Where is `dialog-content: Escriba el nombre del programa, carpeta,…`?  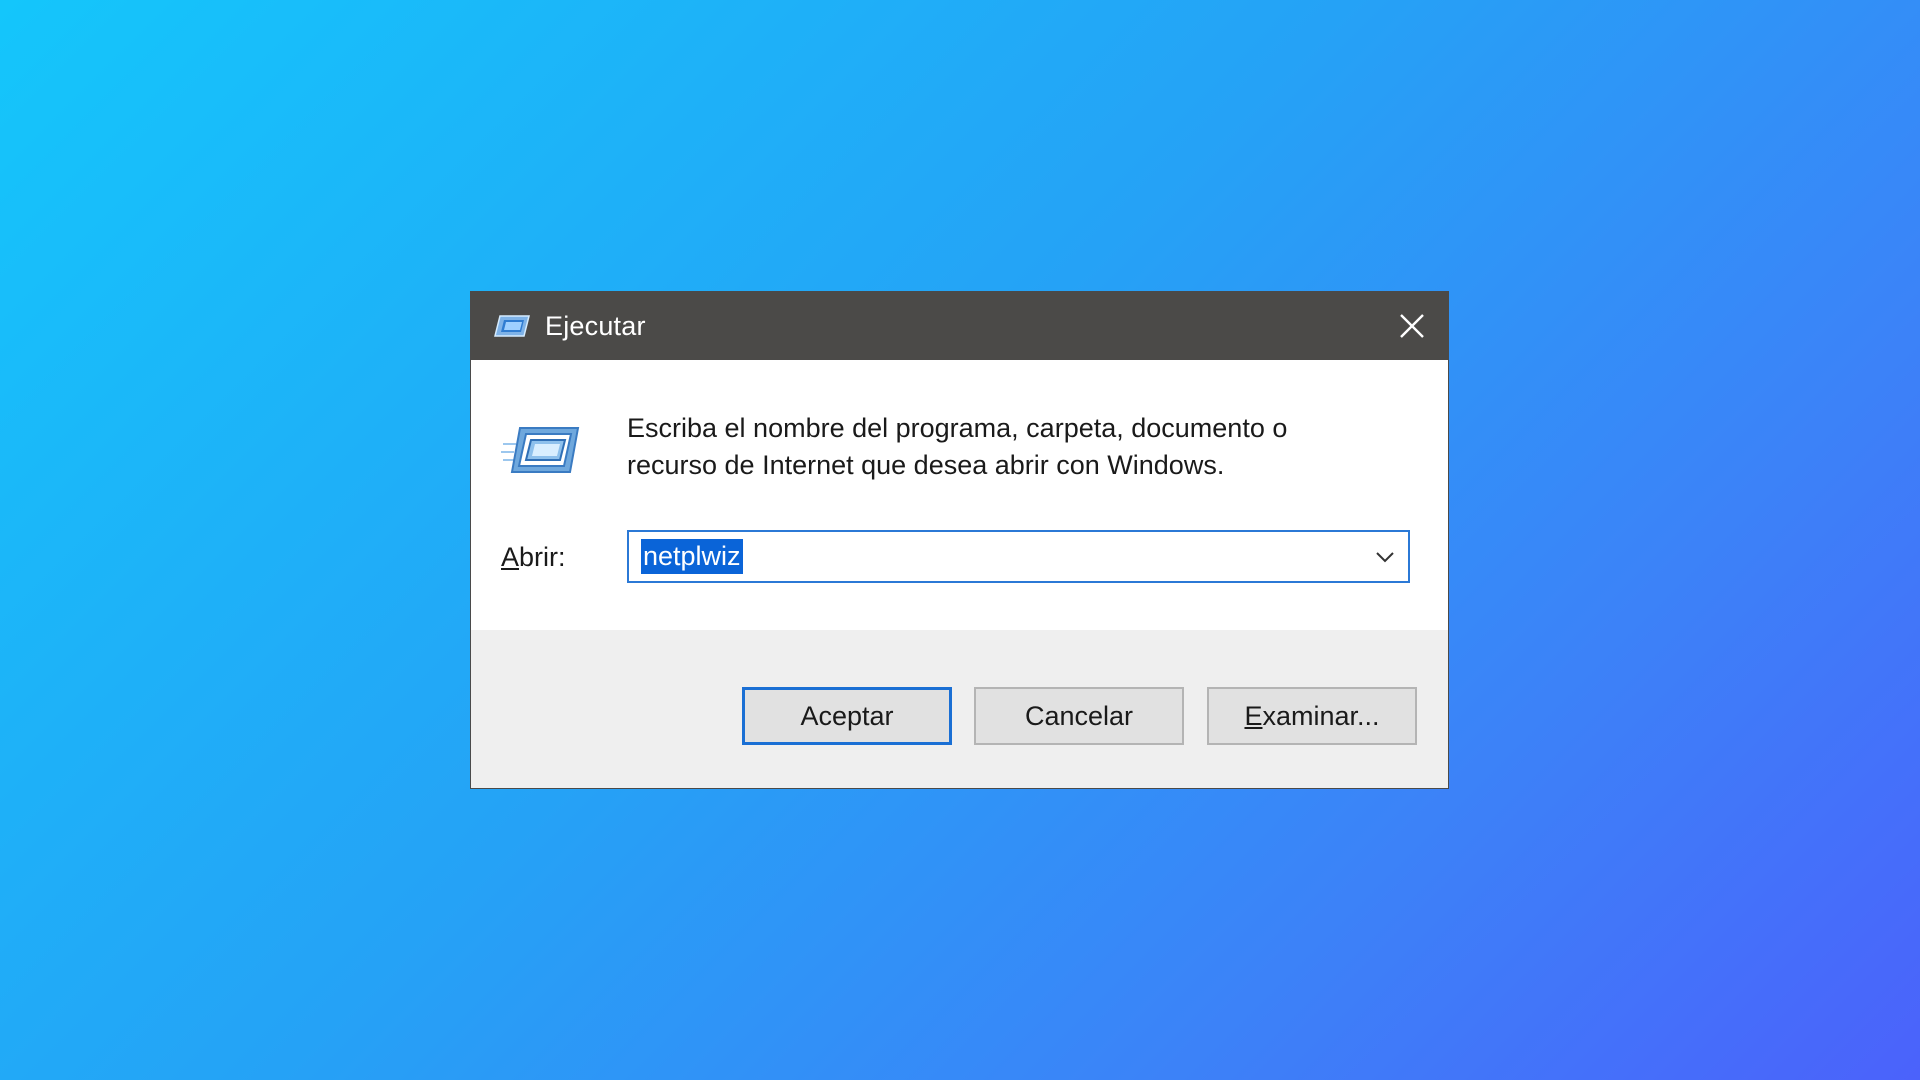 dialog-content: Escriba el nombre del programa, carpeta,… is located at coordinates (959, 495).